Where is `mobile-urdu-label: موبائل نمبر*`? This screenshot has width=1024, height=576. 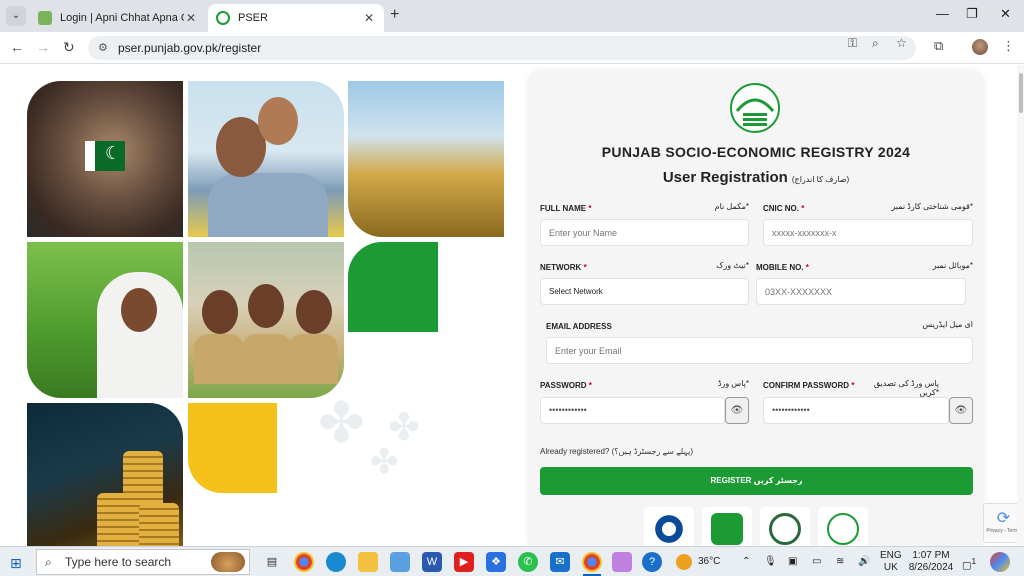
mobile-urdu-label: موبائل نمبر* is located at coordinates (952, 265).